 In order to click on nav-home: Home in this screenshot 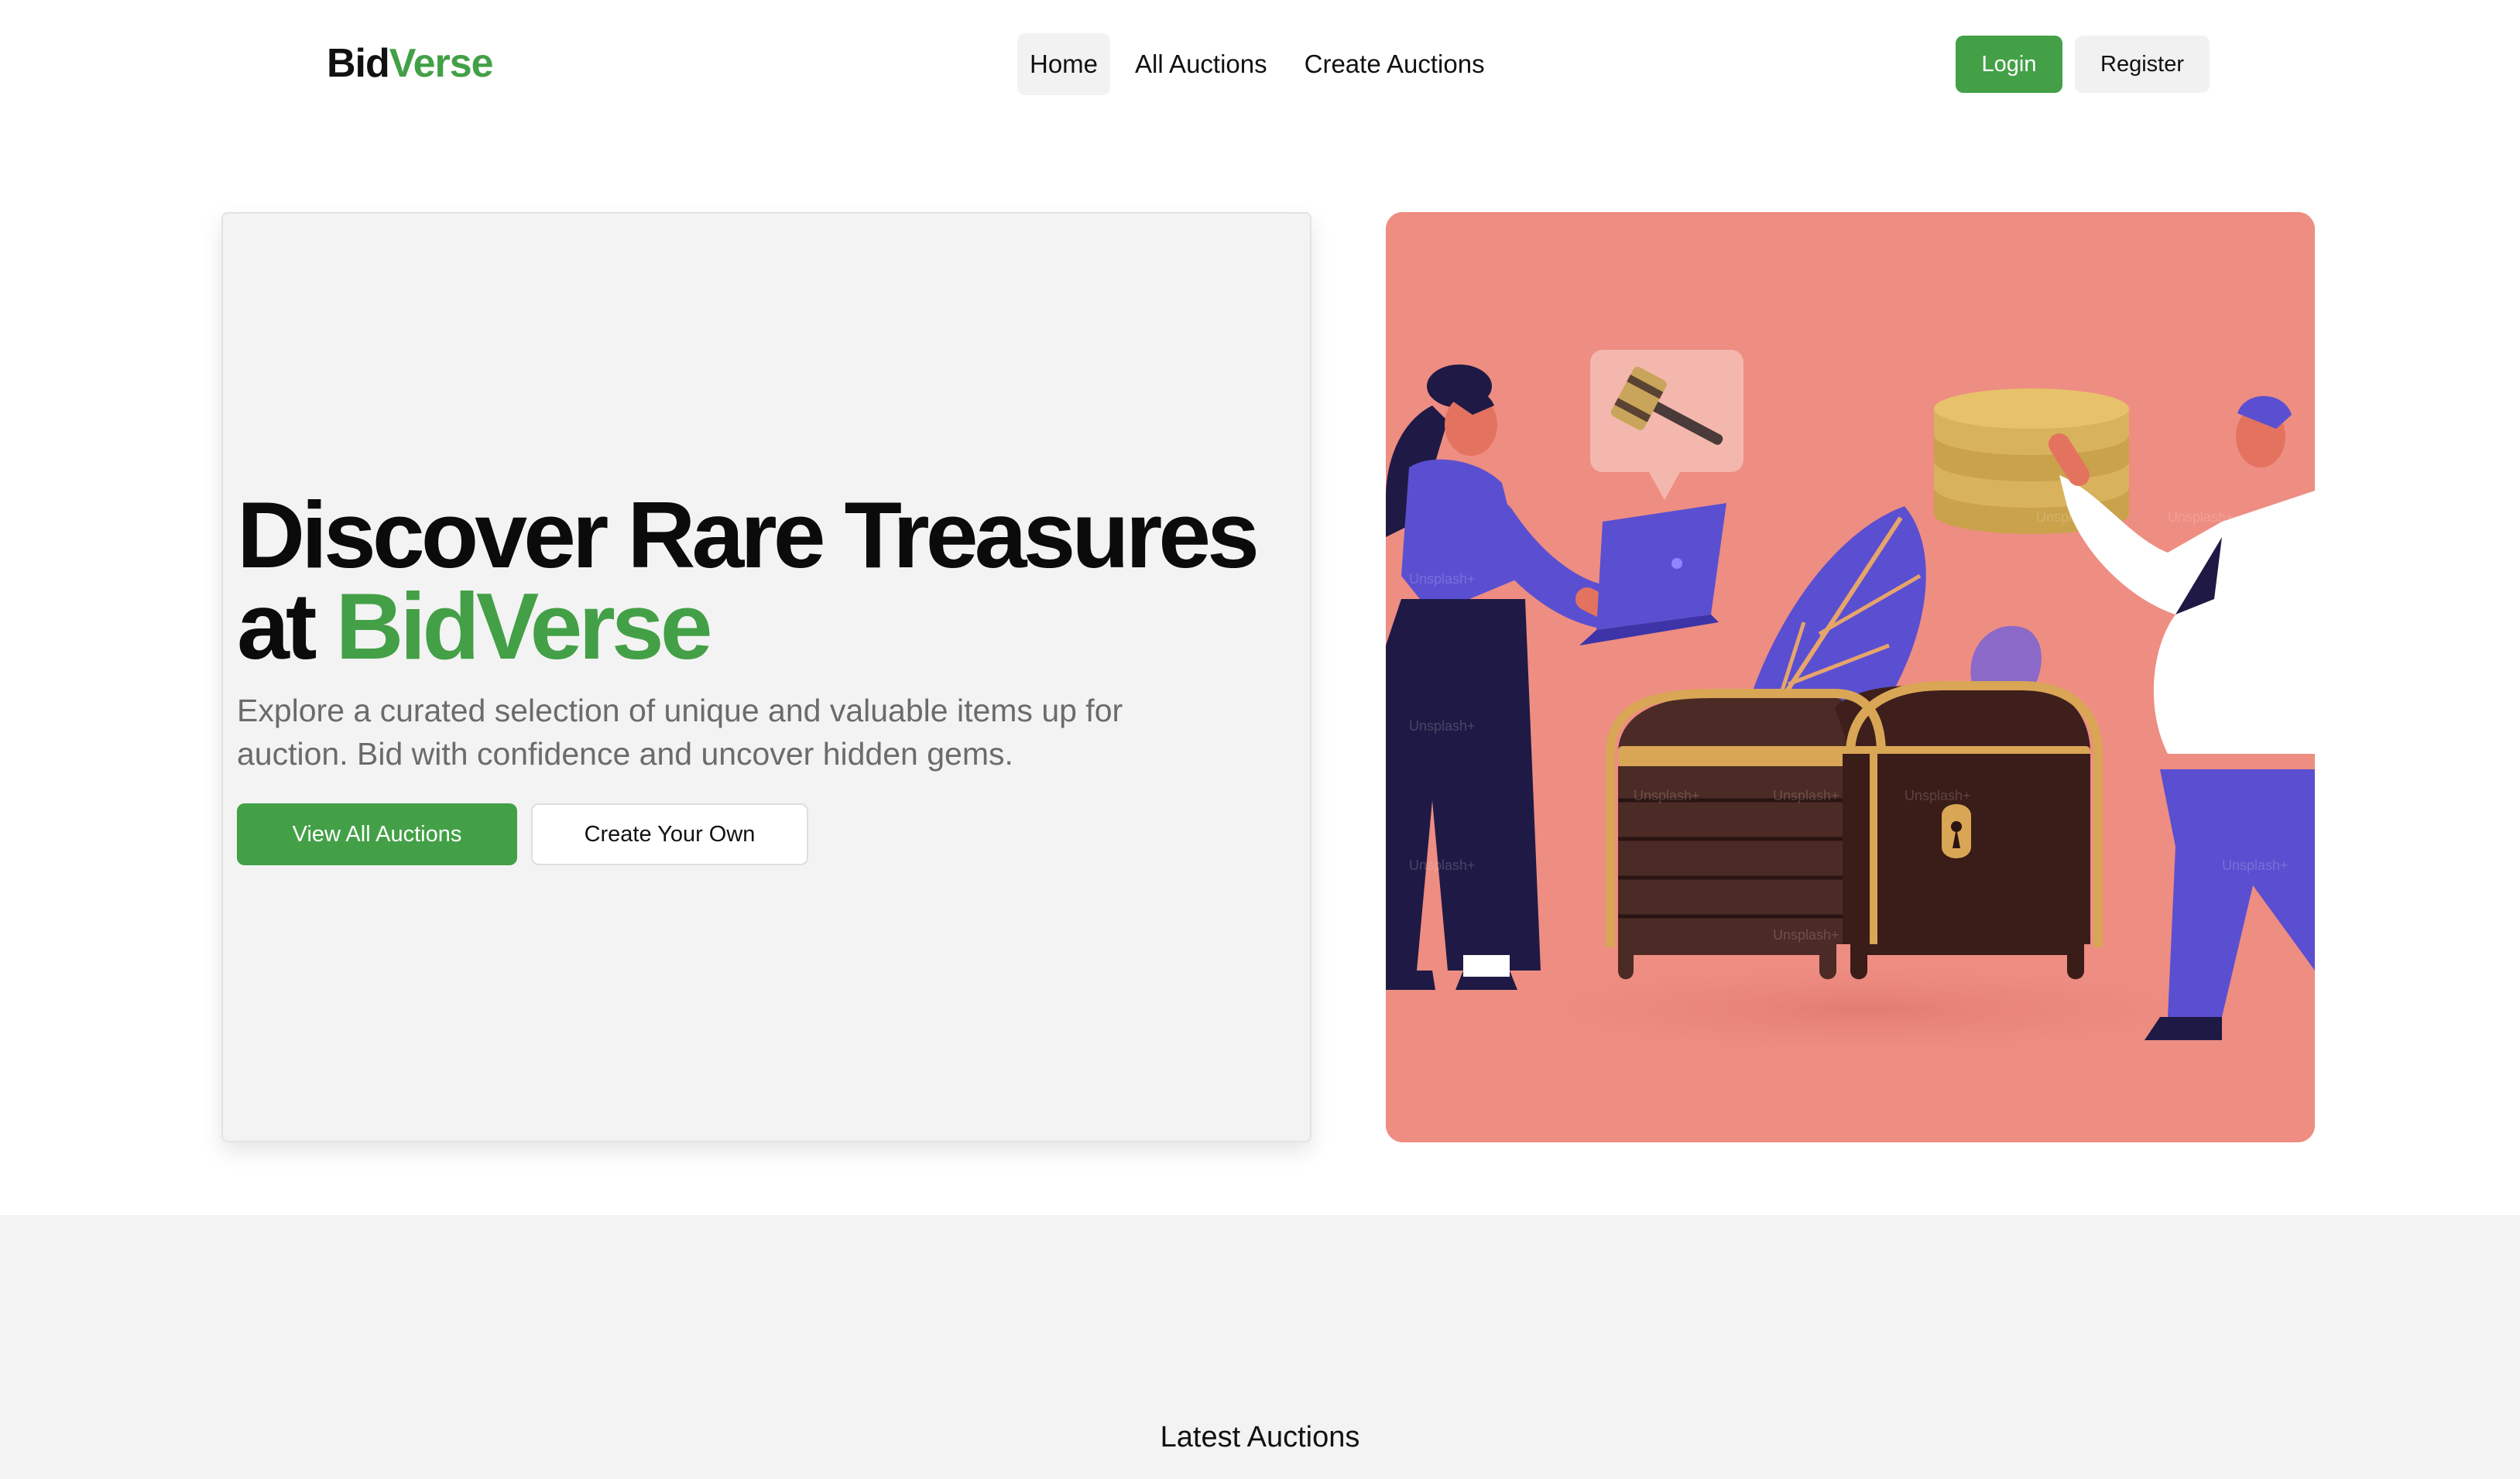, I will do `click(1064, 64)`.